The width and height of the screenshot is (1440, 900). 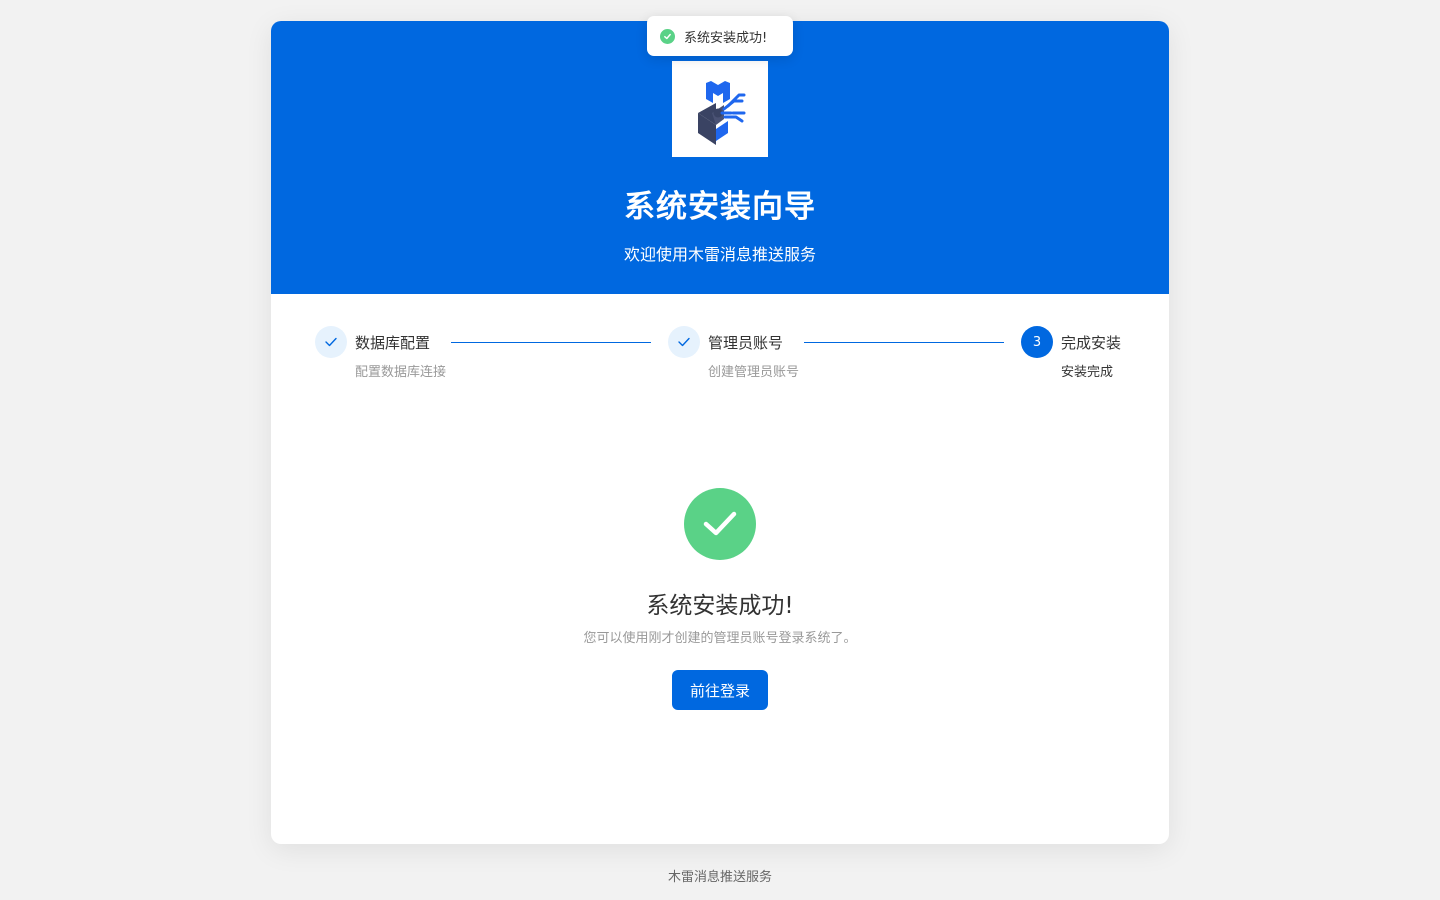 What do you see at coordinates (720, 606) in the screenshot?
I see `success-title: 系统安装成功!` at bounding box center [720, 606].